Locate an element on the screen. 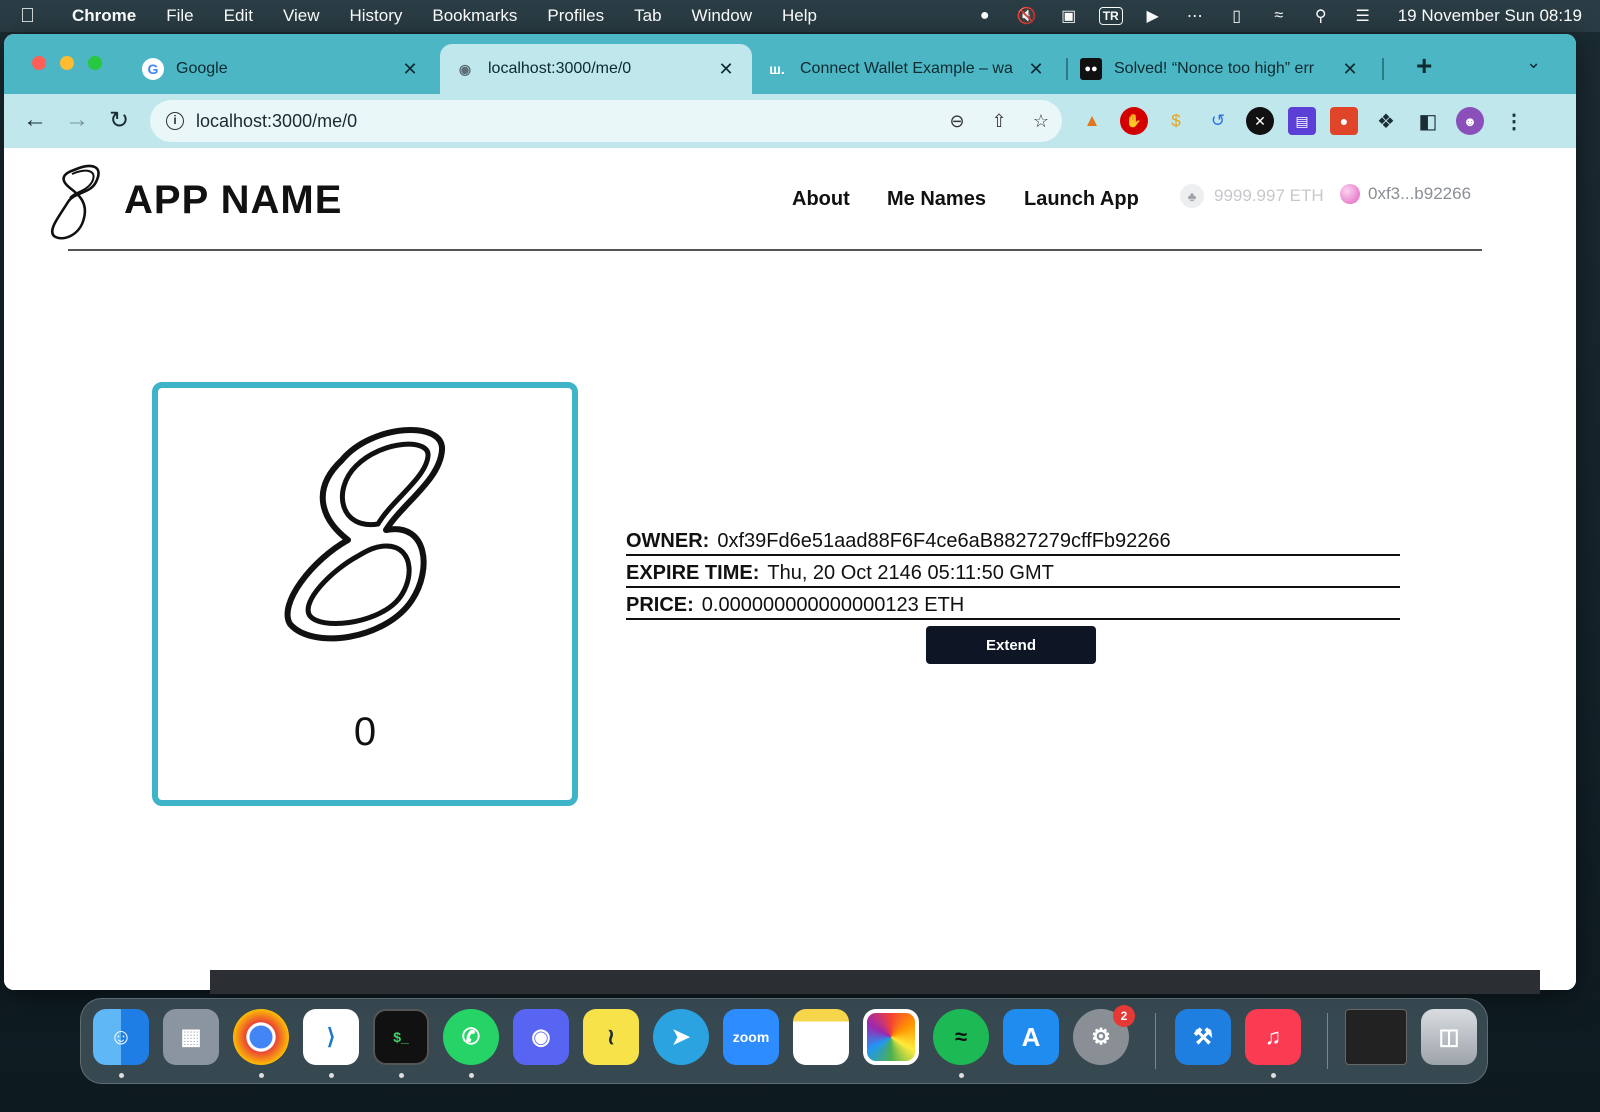 The image size is (1600, 1112). adblock-extension-icon: ✋ is located at coordinates (1134, 121).